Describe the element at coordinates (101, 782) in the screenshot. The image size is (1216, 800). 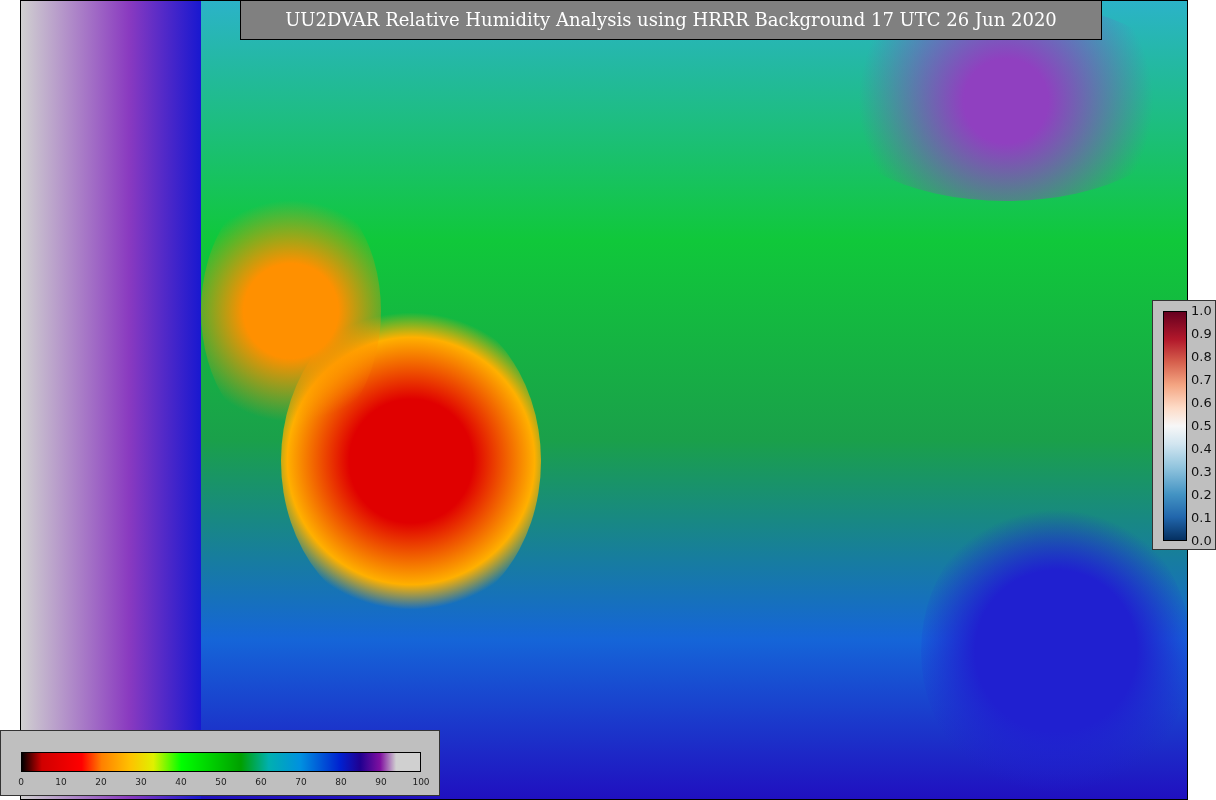
I see `tick-label: 20` at that location.